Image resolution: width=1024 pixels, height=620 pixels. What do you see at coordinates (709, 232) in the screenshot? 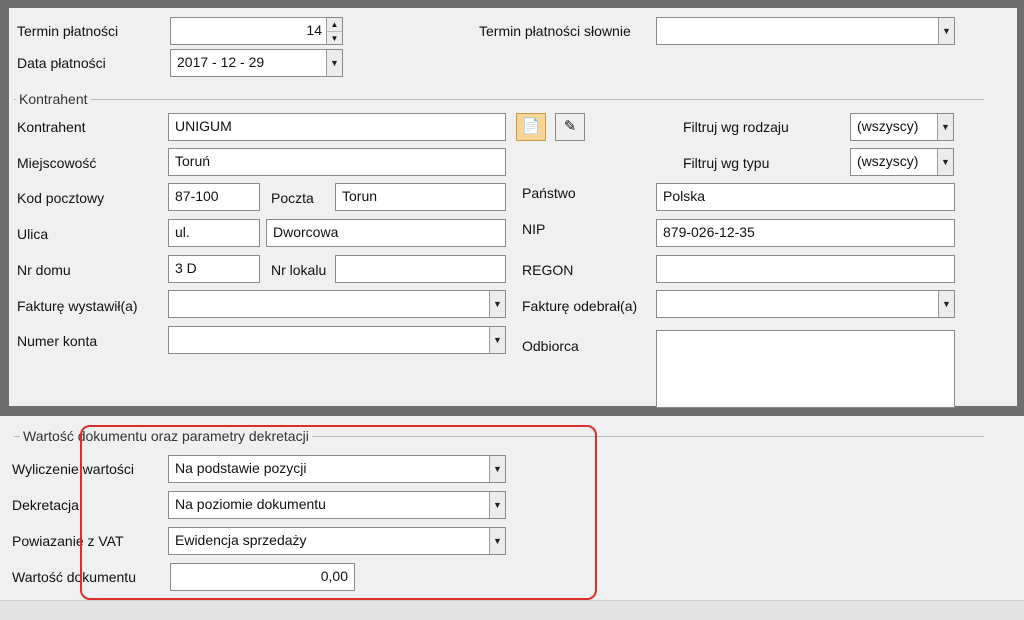
I see `nip-value: 879-026-12-35` at bounding box center [709, 232].